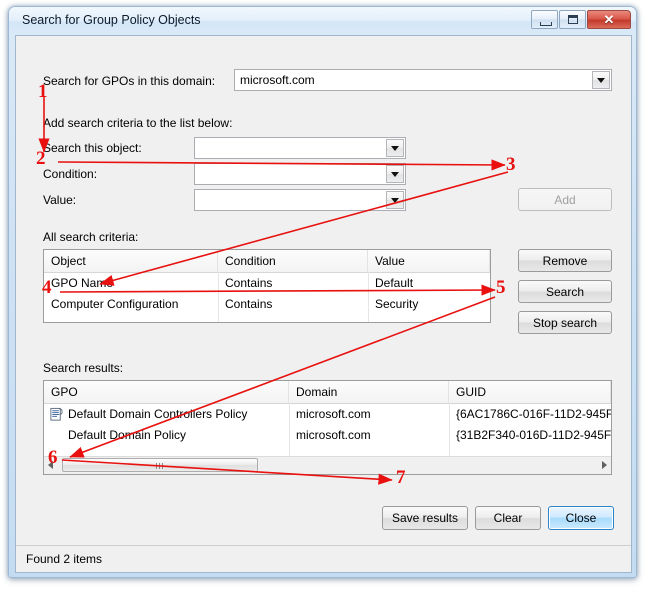 This screenshot has height=590, width=645. I want to click on domain-combobox: microsoft.com, so click(423, 80).